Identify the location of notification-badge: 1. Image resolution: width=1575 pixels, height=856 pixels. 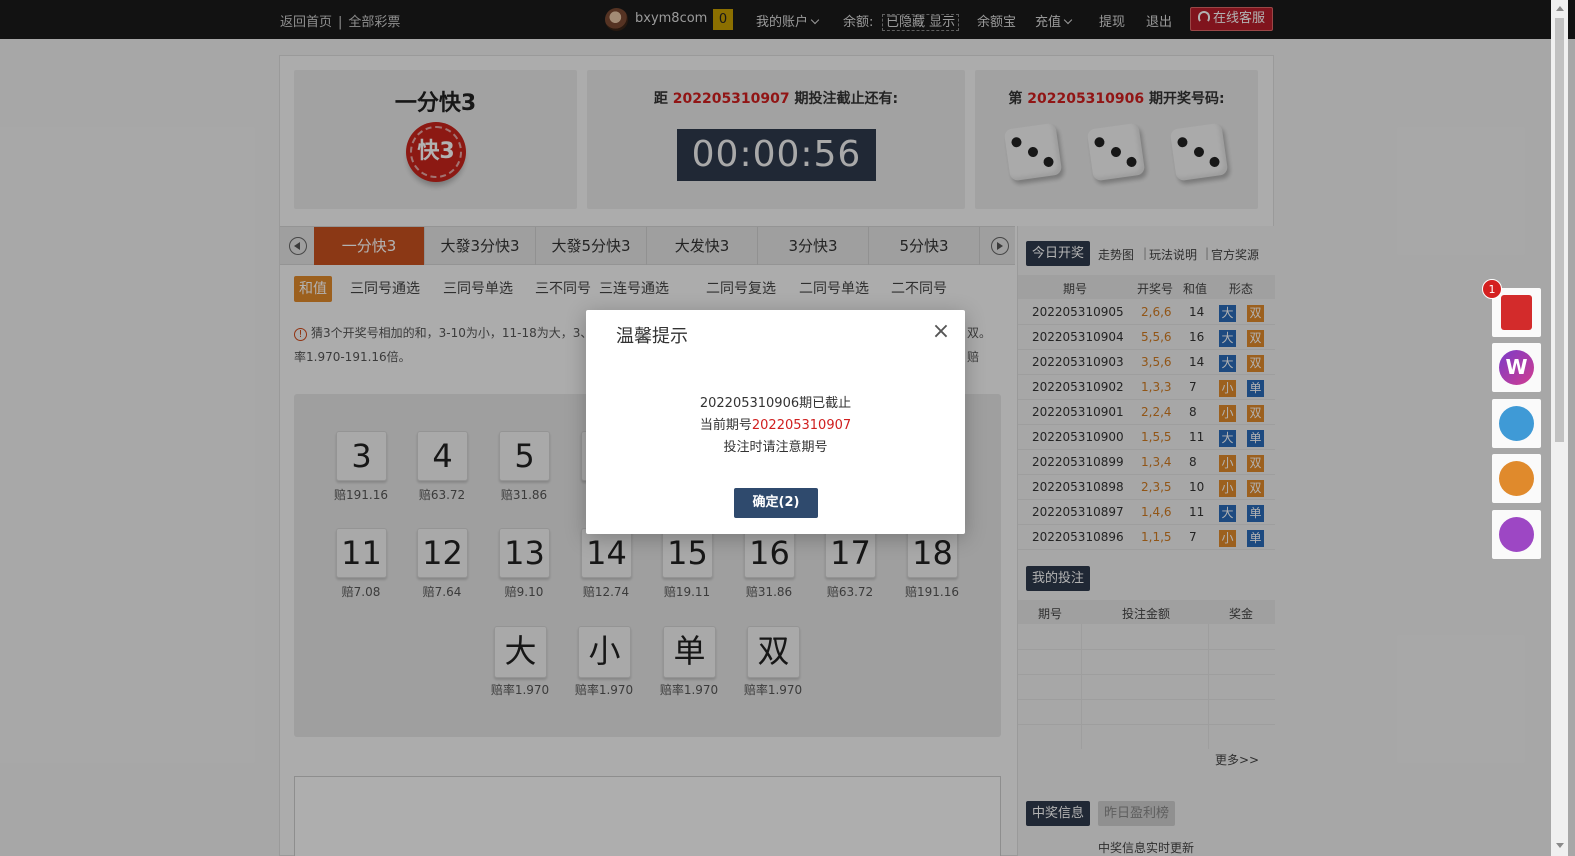
(1492, 289).